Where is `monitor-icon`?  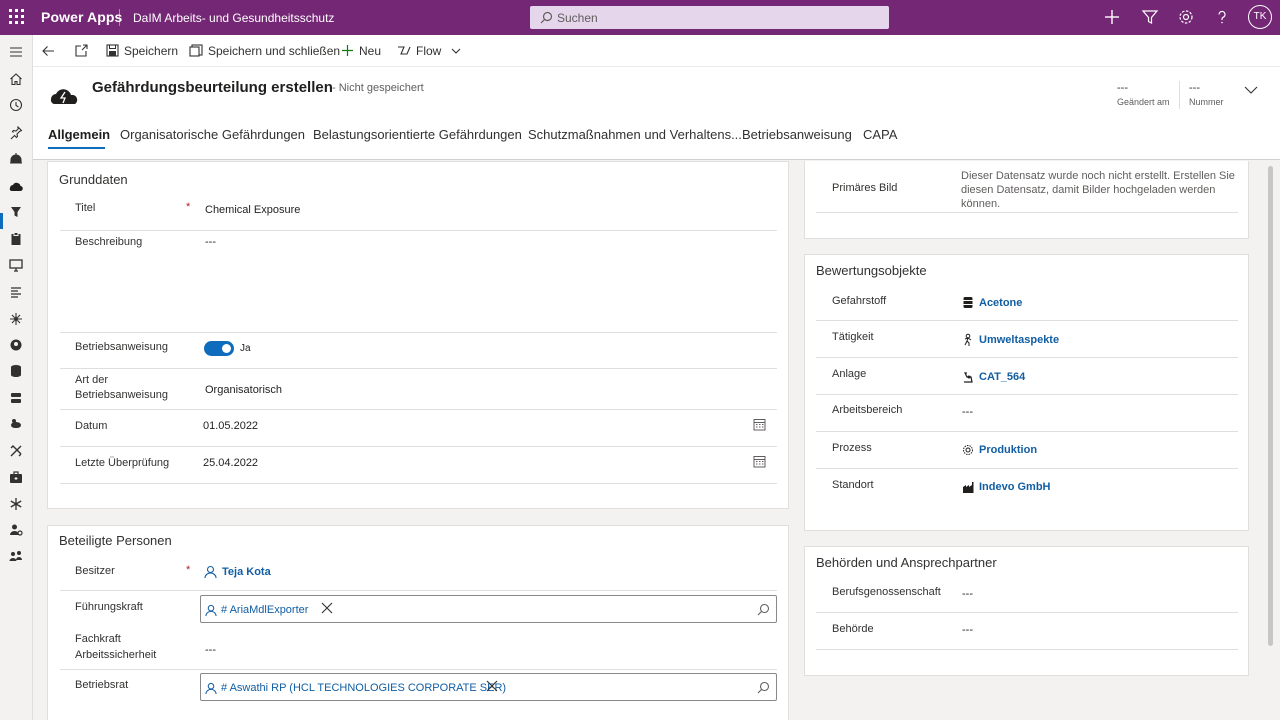
monitor-icon is located at coordinates (16, 265).